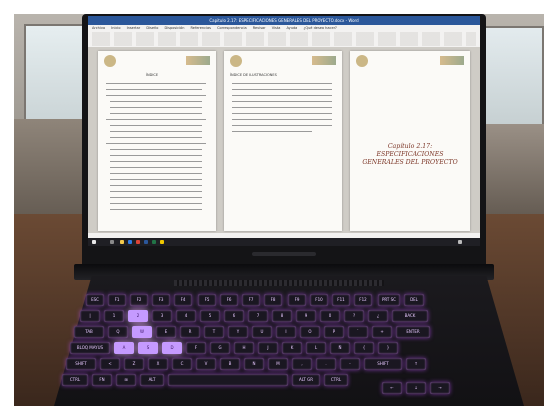 This screenshot has height=418, width=558. What do you see at coordinates (134, 28) in the screenshot?
I see `tab-insertar: Insertar` at bounding box center [134, 28].